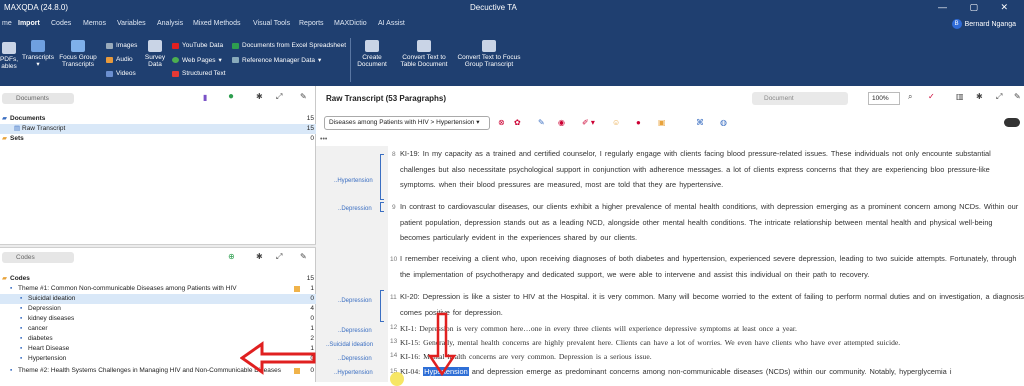 This screenshot has width=1024, height=386. Describe the element at coordinates (323, 139) in the screenshot. I see `more-options-icon: •••` at that location.